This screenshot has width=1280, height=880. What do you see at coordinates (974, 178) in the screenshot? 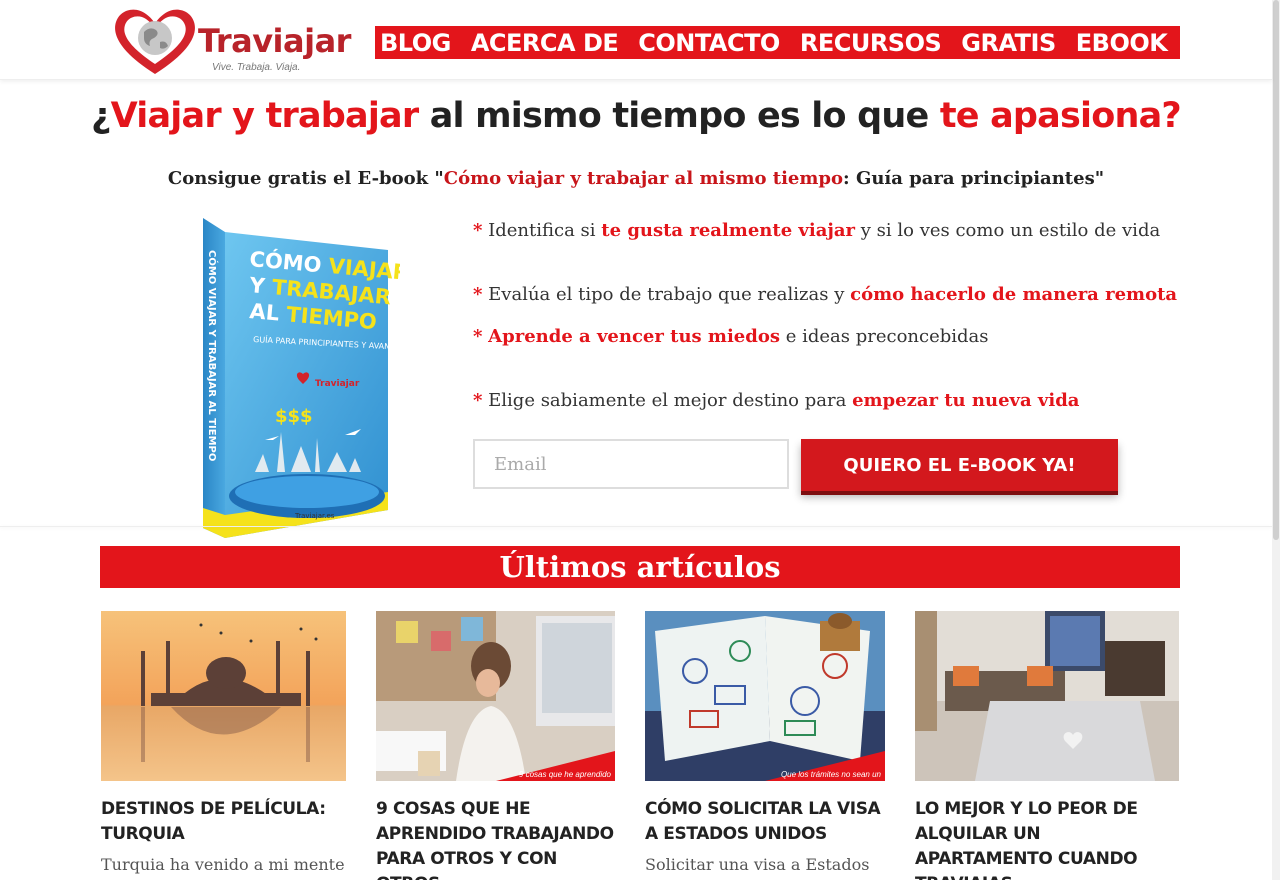
I see `subtitle-suffix: : Guía para principiantes"` at bounding box center [974, 178].